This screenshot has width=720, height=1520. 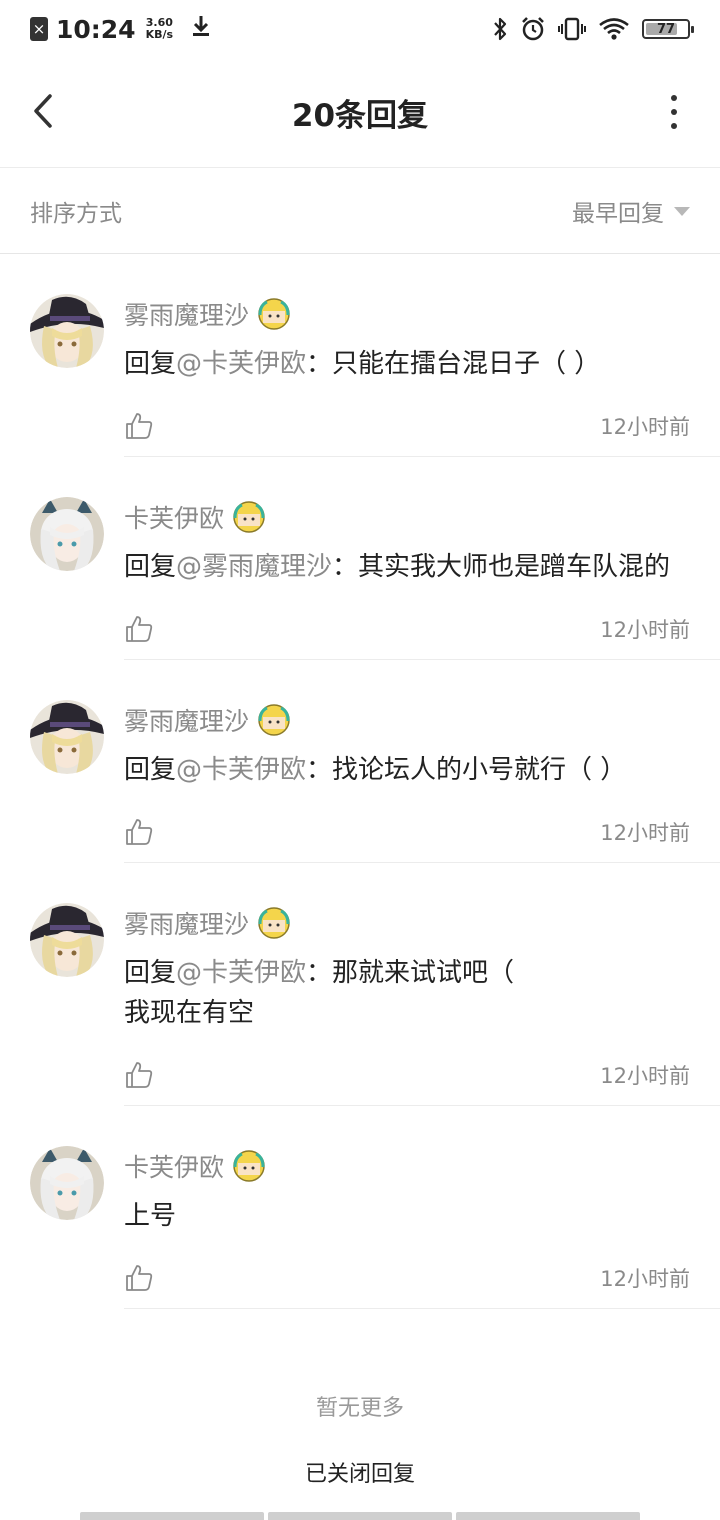 What do you see at coordinates (43, 111) in the screenshot?
I see `chevron-left-icon` at bounding box center [43, 111].